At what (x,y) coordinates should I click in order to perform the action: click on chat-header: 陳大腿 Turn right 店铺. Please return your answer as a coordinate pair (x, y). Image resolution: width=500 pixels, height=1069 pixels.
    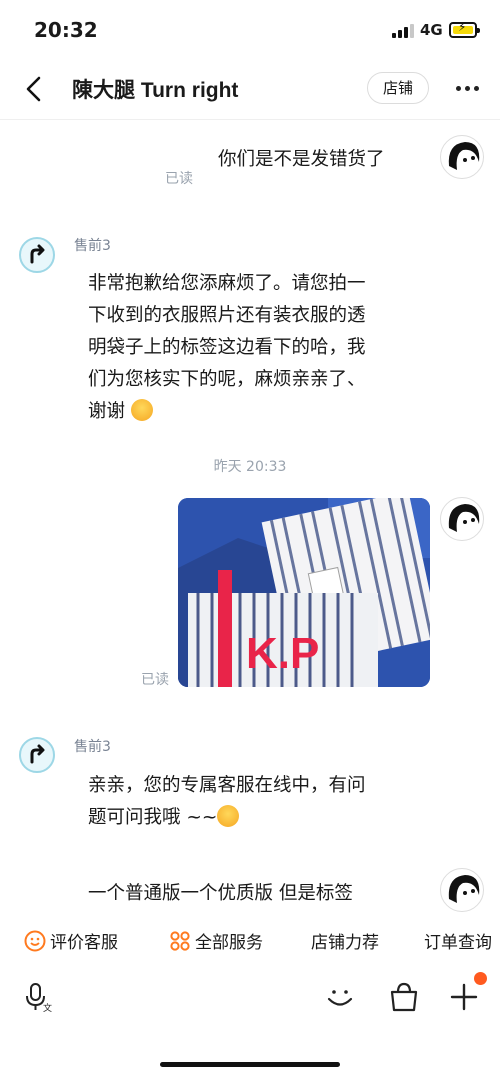
    Looking at the image, I should click on (250, 90).